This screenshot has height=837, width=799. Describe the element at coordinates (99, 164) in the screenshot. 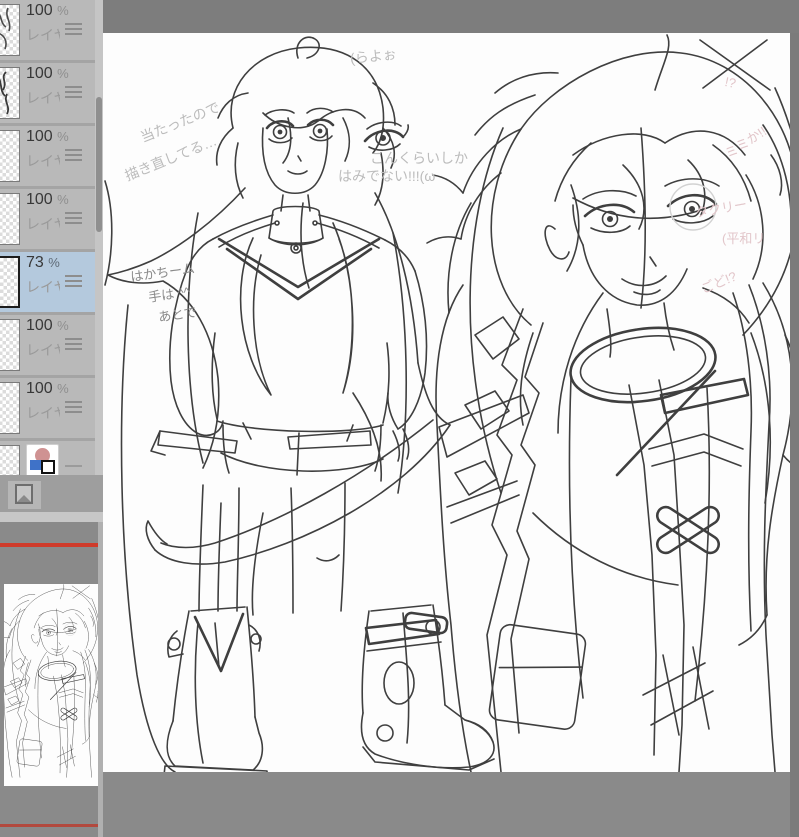

I see `layers-scrollbar-thumb` at that location.